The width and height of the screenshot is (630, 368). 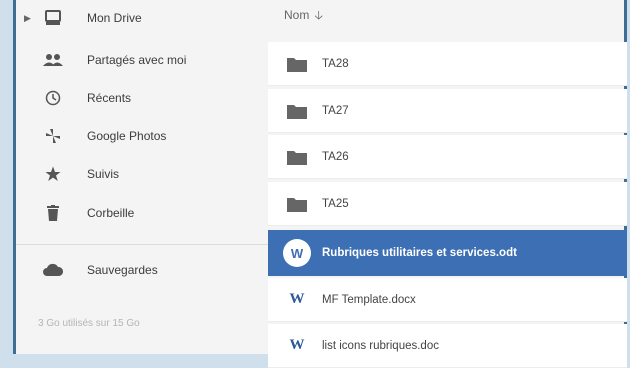 I want to click on sidebar-item-backups: Sauvegardes, so click(x=142, y=270).